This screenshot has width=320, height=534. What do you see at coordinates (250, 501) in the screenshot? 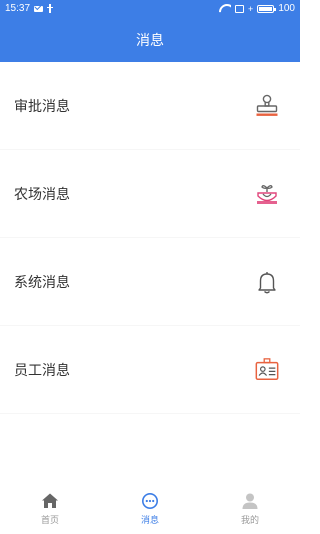
I see `user-icon` at bounding box center [250, 501].